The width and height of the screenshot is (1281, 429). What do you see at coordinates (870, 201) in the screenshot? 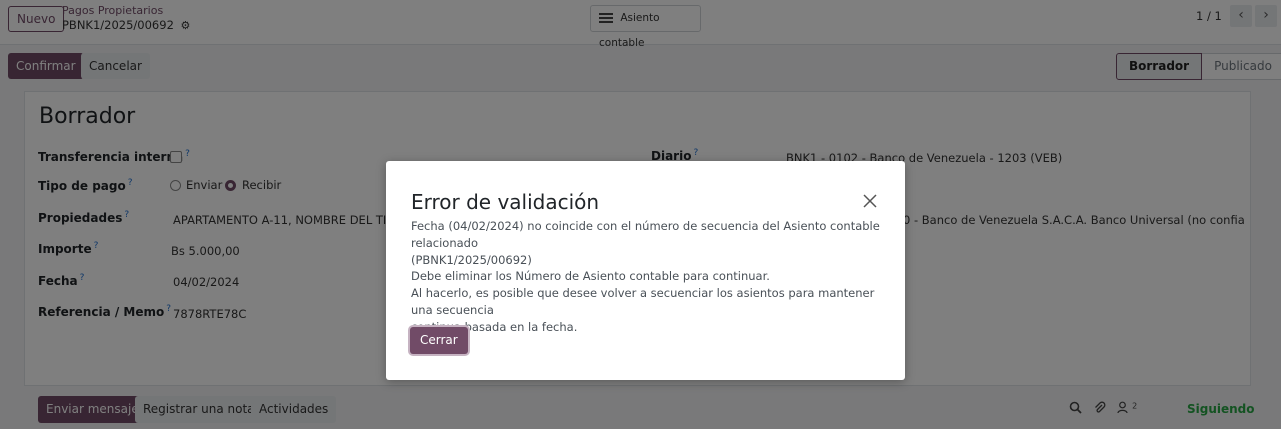
I see `close-icon` at bounding box center [870, 201].